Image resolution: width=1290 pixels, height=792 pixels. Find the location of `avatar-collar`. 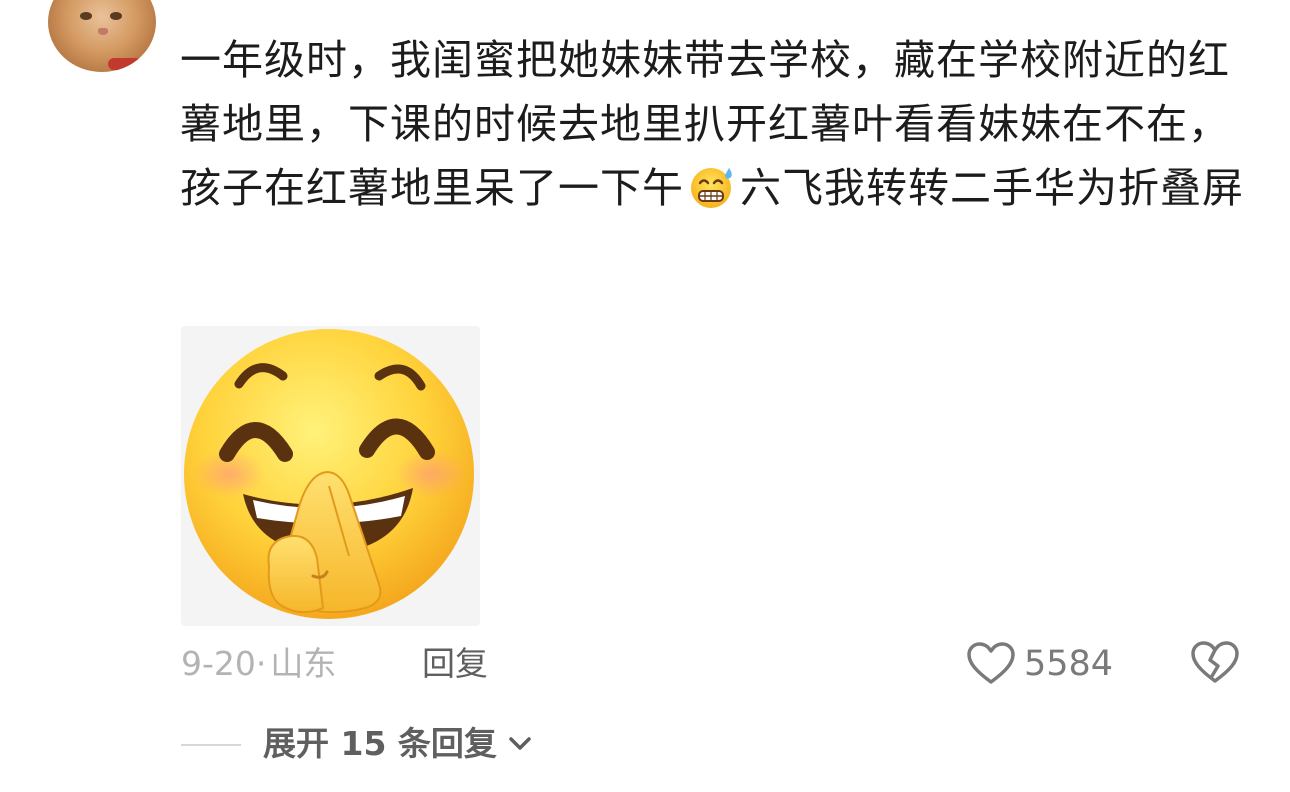

avatar-collar is located at coordinates (125, 64).